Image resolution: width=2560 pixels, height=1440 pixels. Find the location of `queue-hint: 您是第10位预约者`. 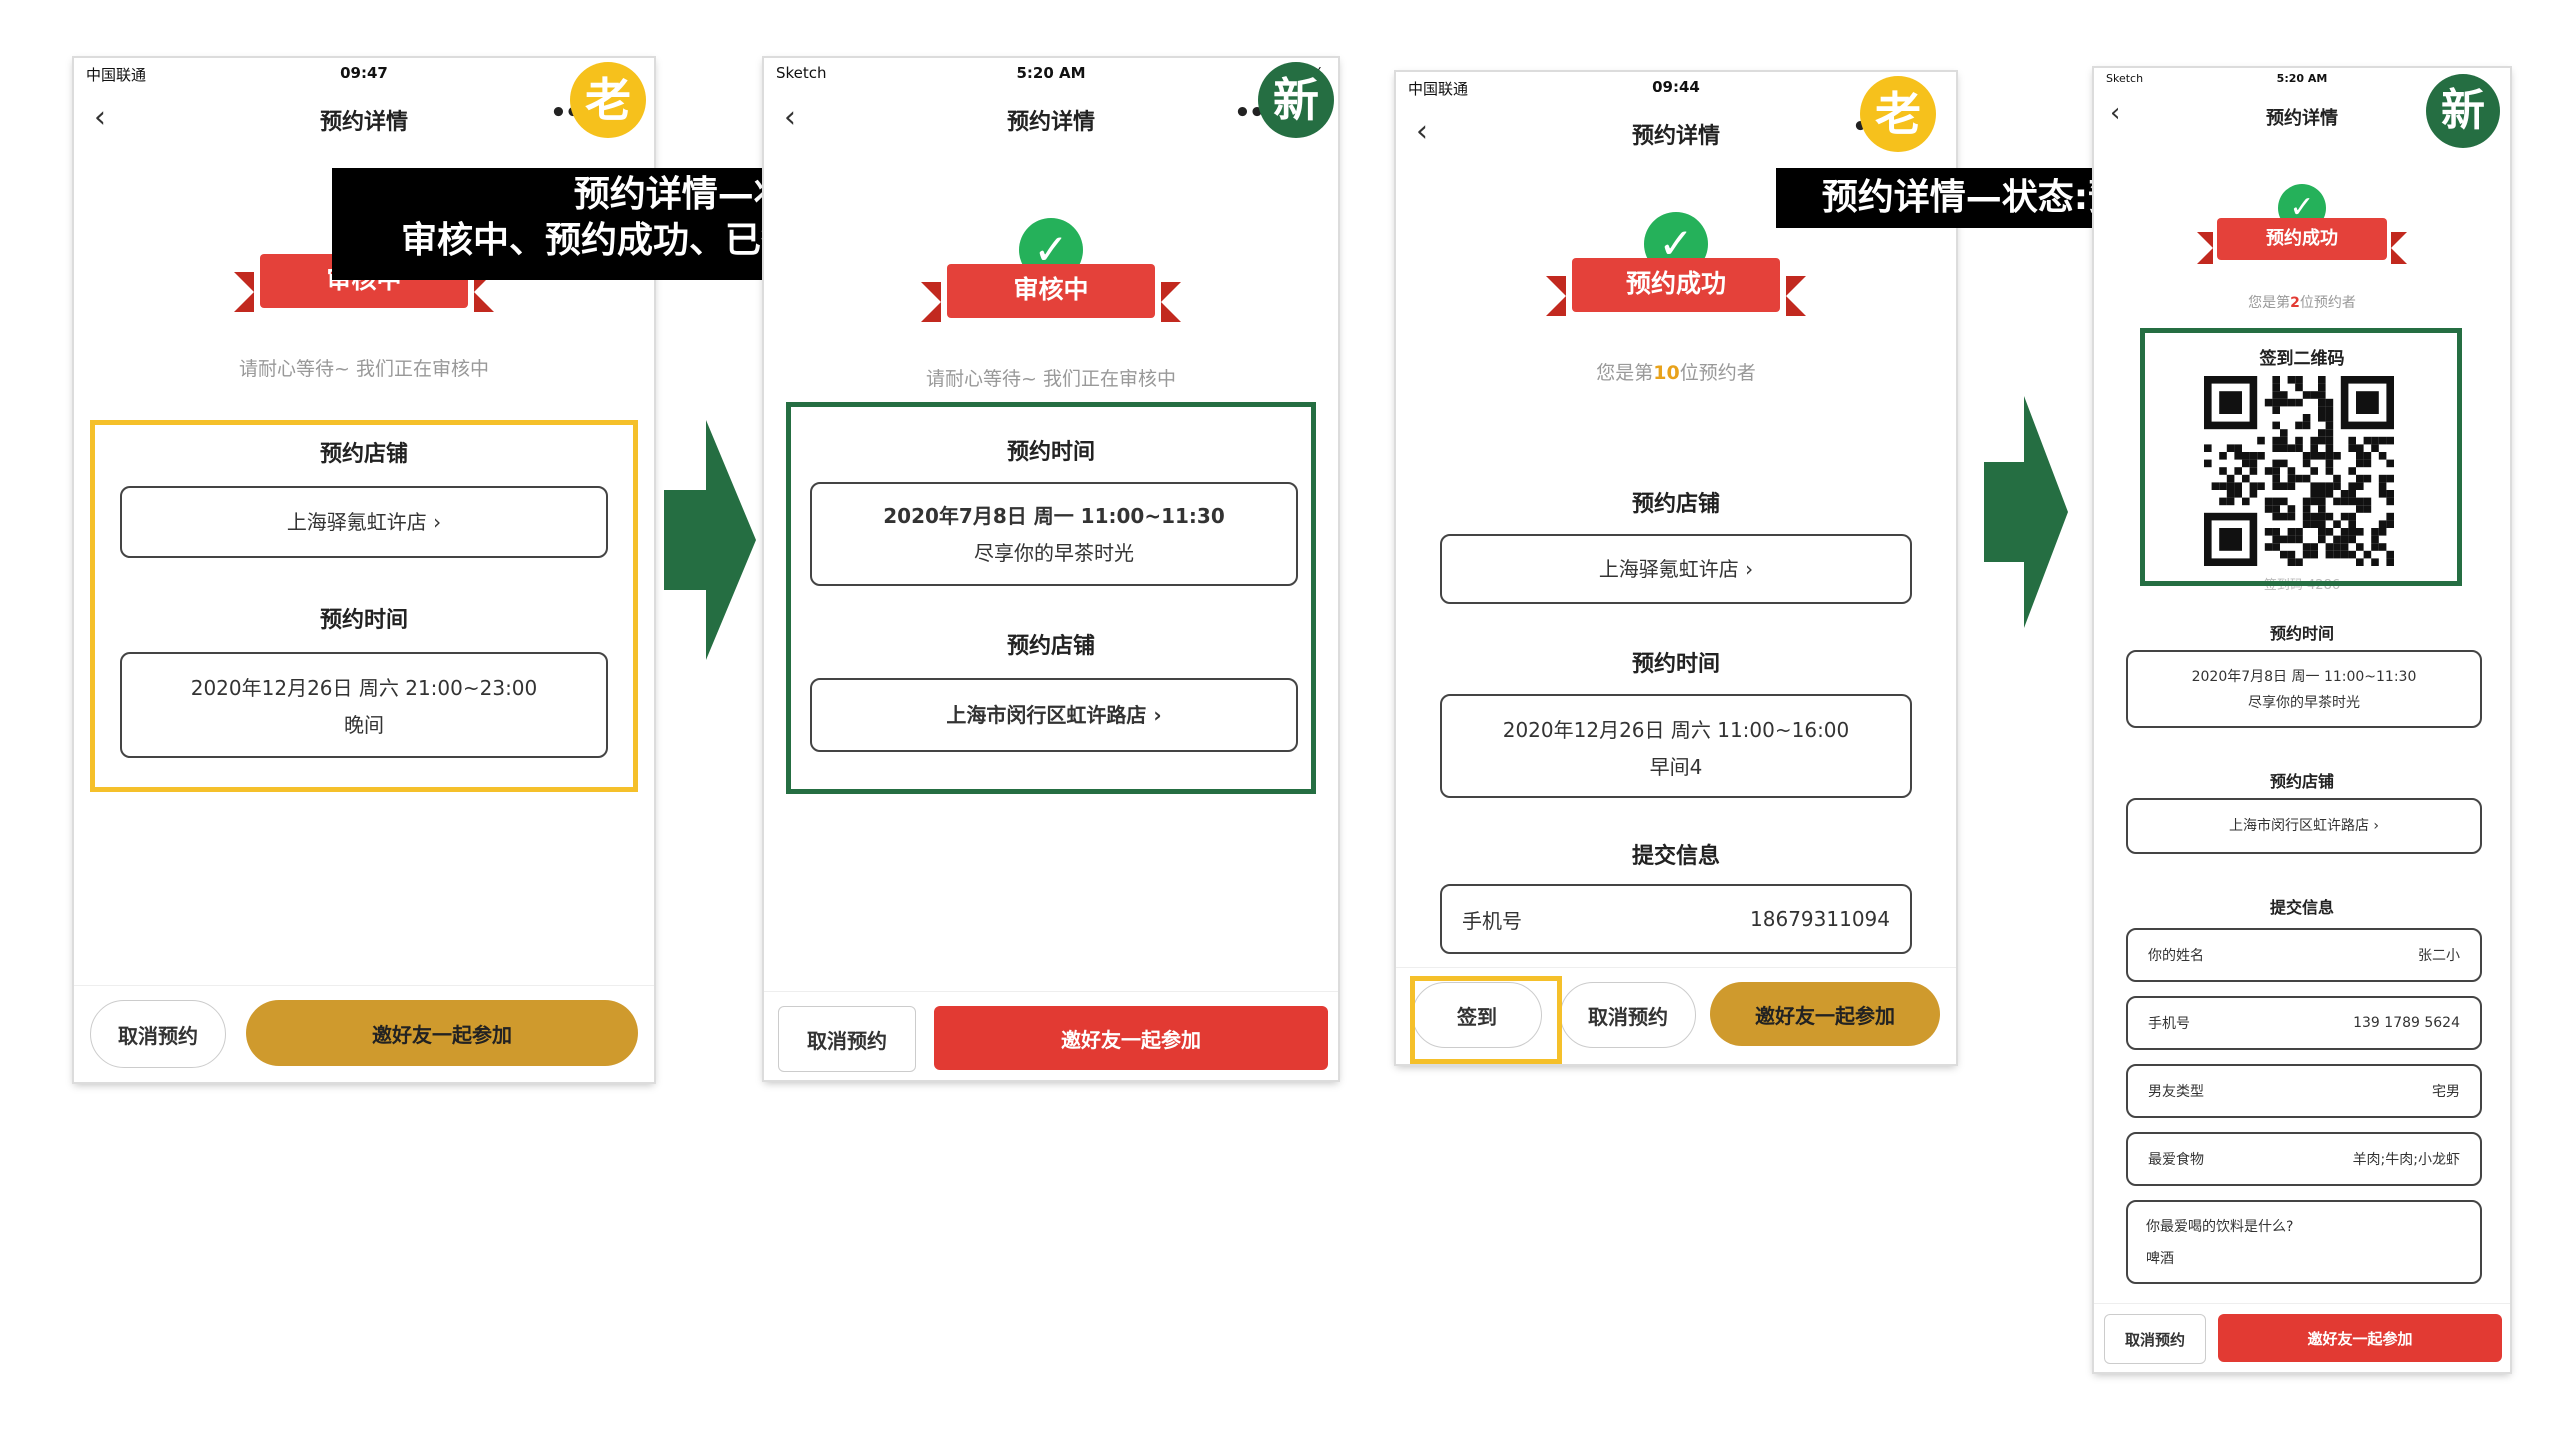

queue-hint: 您是第10位预约者 is located at coordinates (1676, 373).